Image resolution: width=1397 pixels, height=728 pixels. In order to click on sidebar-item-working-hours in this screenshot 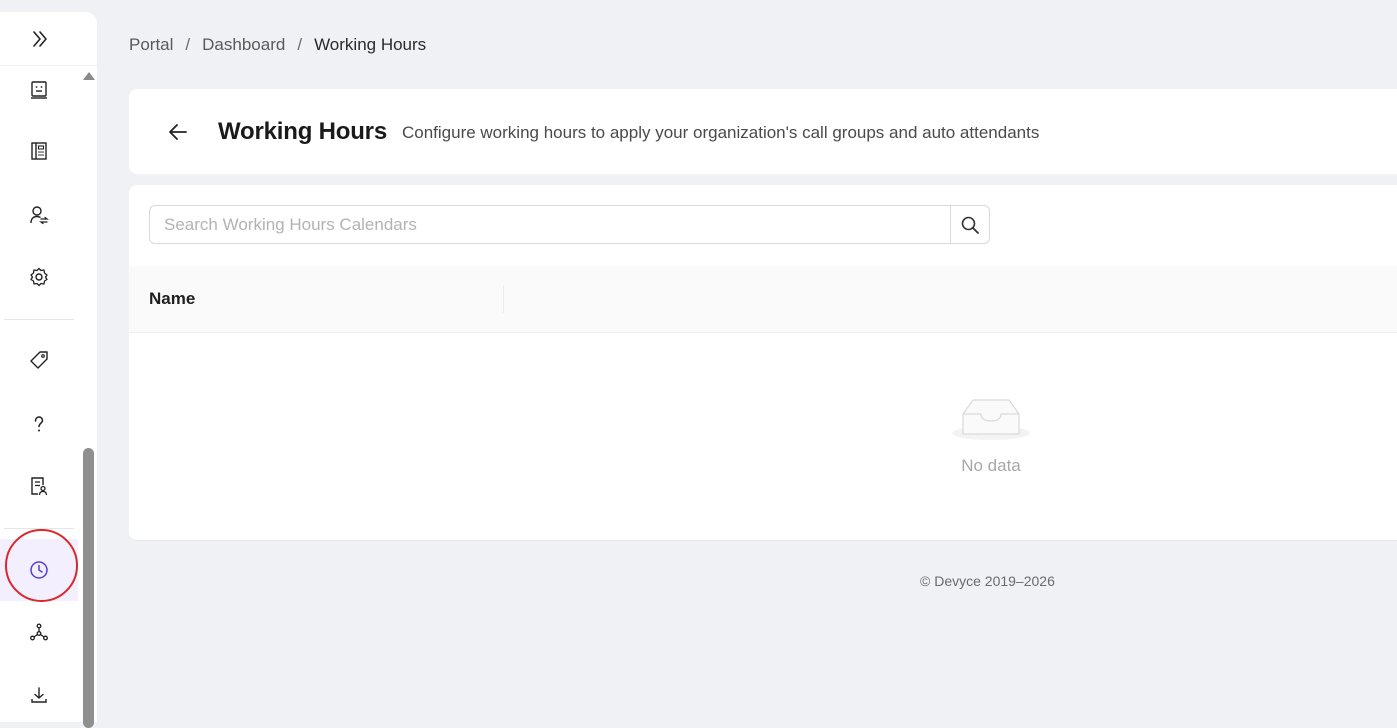, I will do `click(39, 570)`.